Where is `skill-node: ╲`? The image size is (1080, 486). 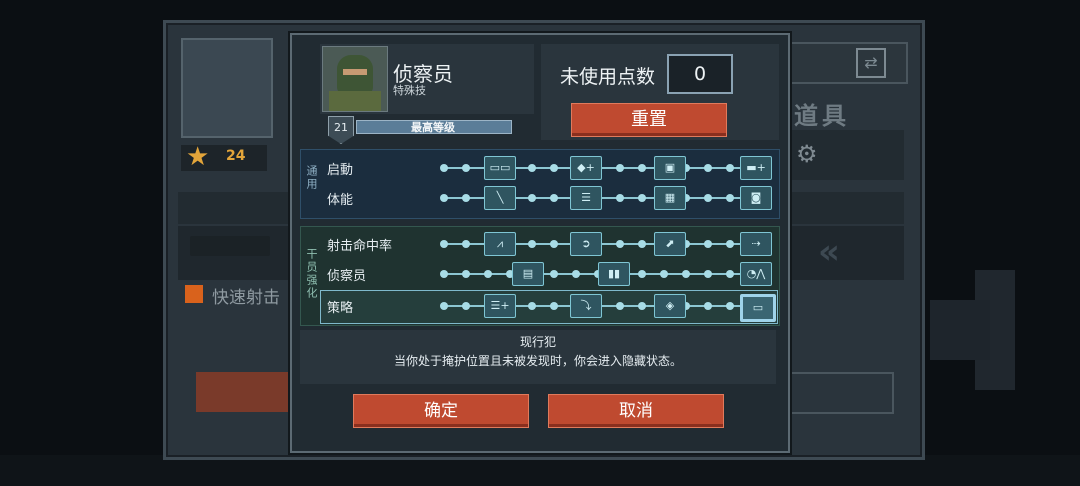
skill-node: ╲ is located at coordinates (500, 198).